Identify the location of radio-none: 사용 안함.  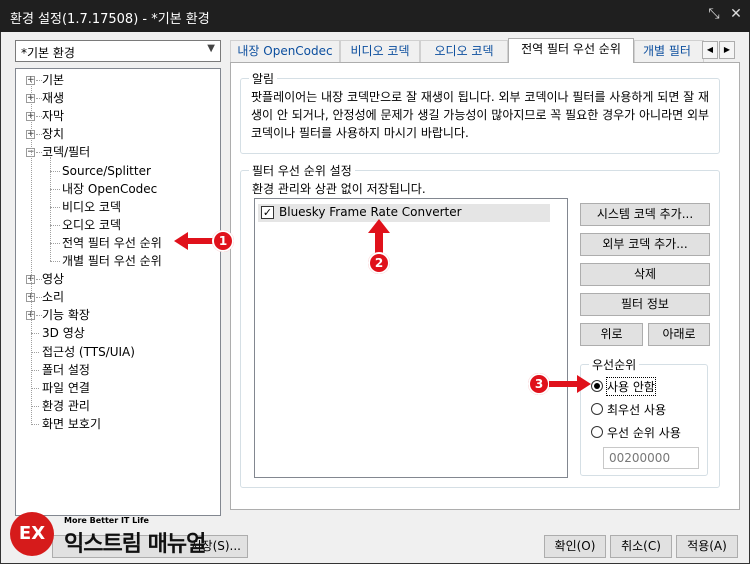
(651, 386).